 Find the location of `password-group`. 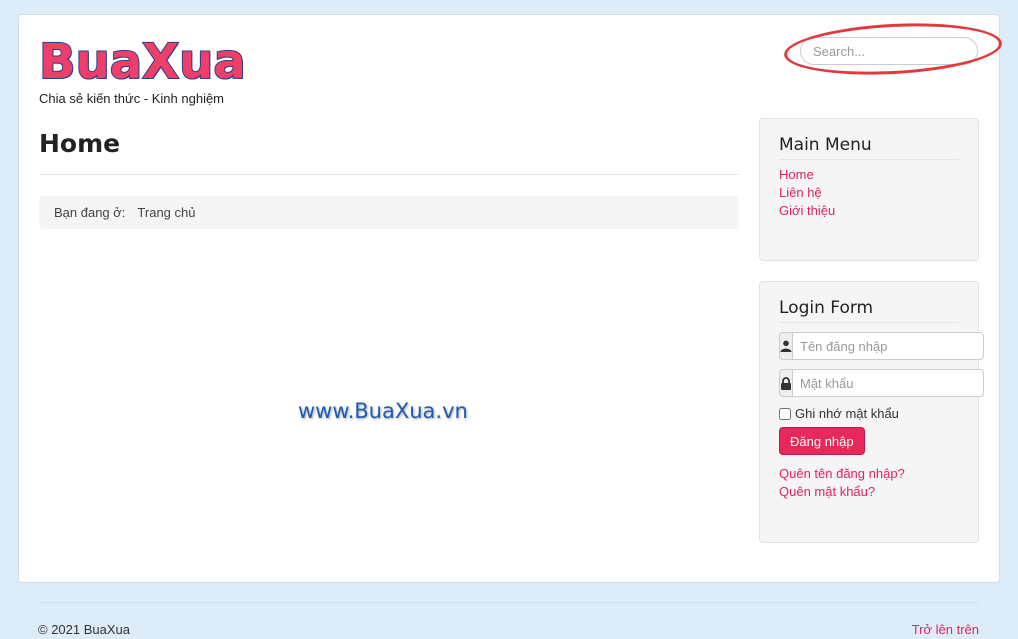

password-group is located at coordinates (881, 383).